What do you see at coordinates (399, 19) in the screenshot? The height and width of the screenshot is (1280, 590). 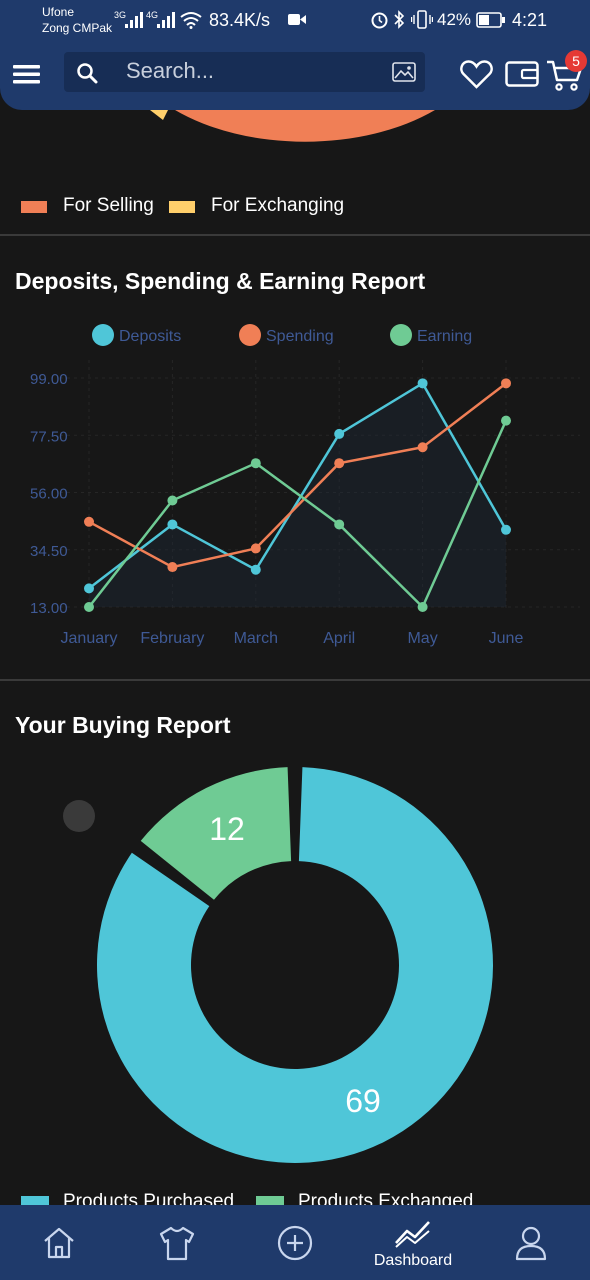 I see `bluetooth-icon` at bounding box center [399, 19].